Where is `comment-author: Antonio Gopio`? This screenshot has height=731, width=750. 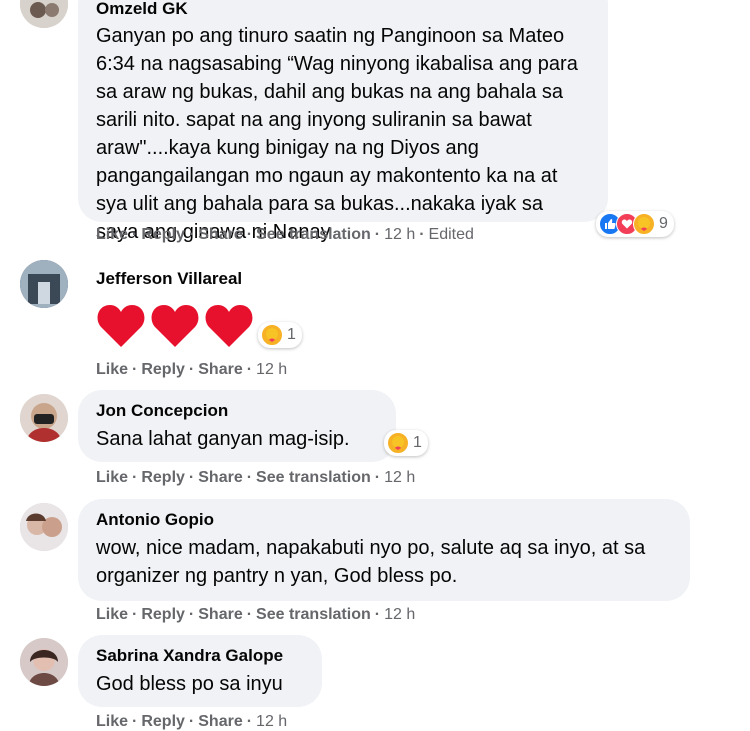 comment-author: Antonio Gopio is located at coordinates (384, 520).